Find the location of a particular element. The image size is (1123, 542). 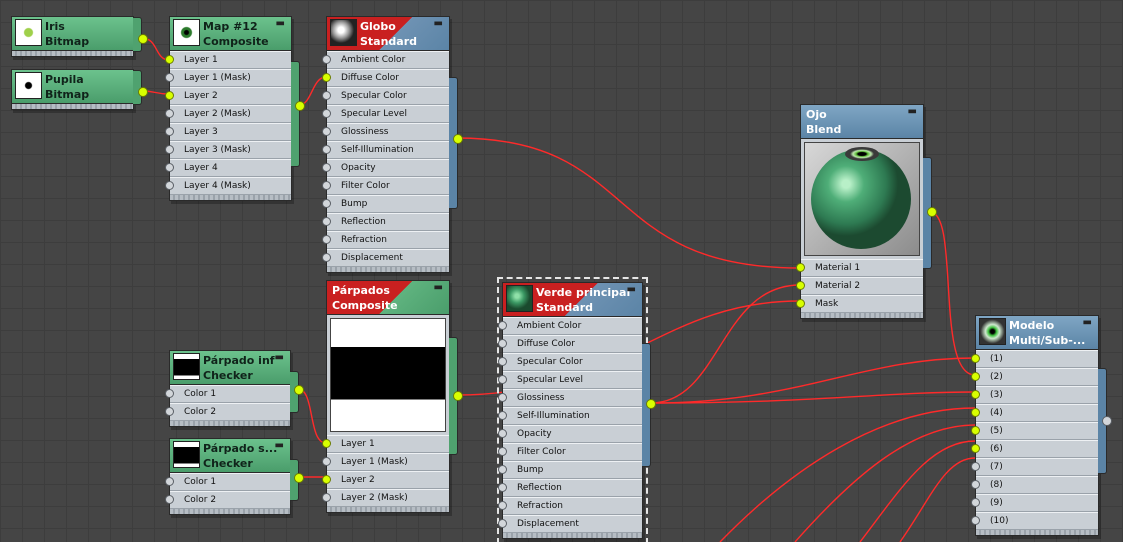

ojo-output-socket is located at coordinates (932, 212).